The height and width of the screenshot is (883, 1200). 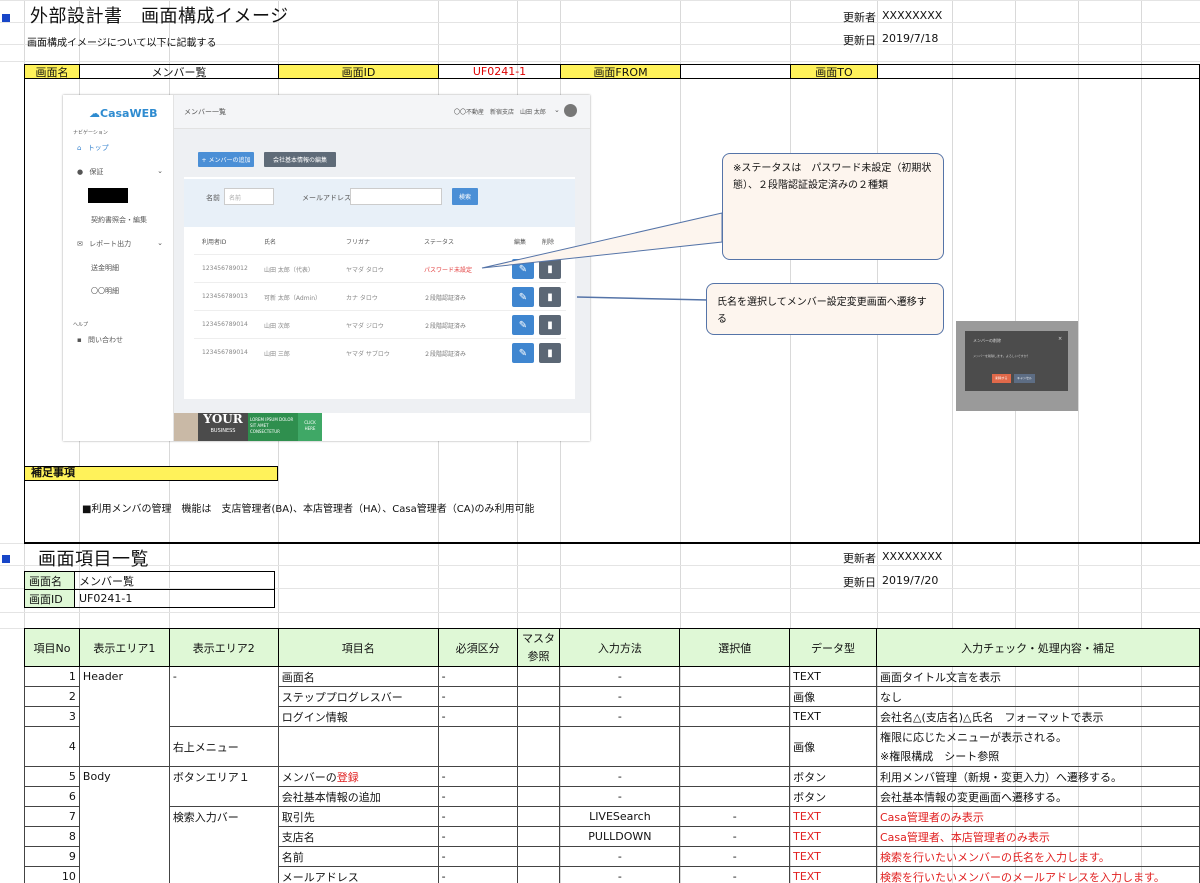 I want to click on popup-title: メンバーの削除, so click(x=987, y=340).